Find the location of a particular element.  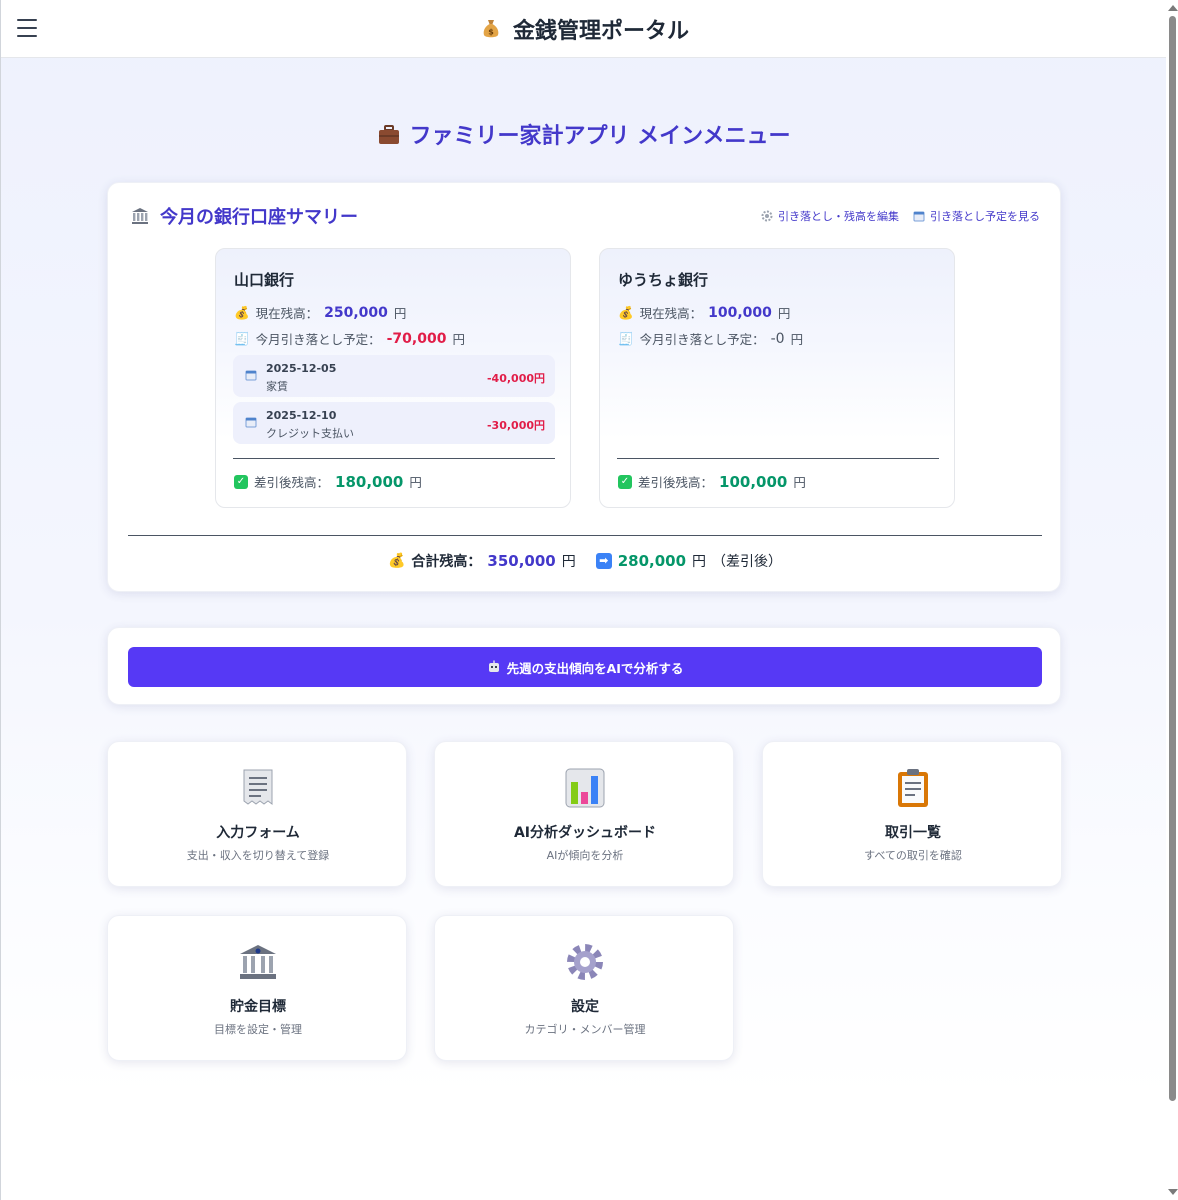

hamburger-menu-icon is located at coordinates (27, 28).